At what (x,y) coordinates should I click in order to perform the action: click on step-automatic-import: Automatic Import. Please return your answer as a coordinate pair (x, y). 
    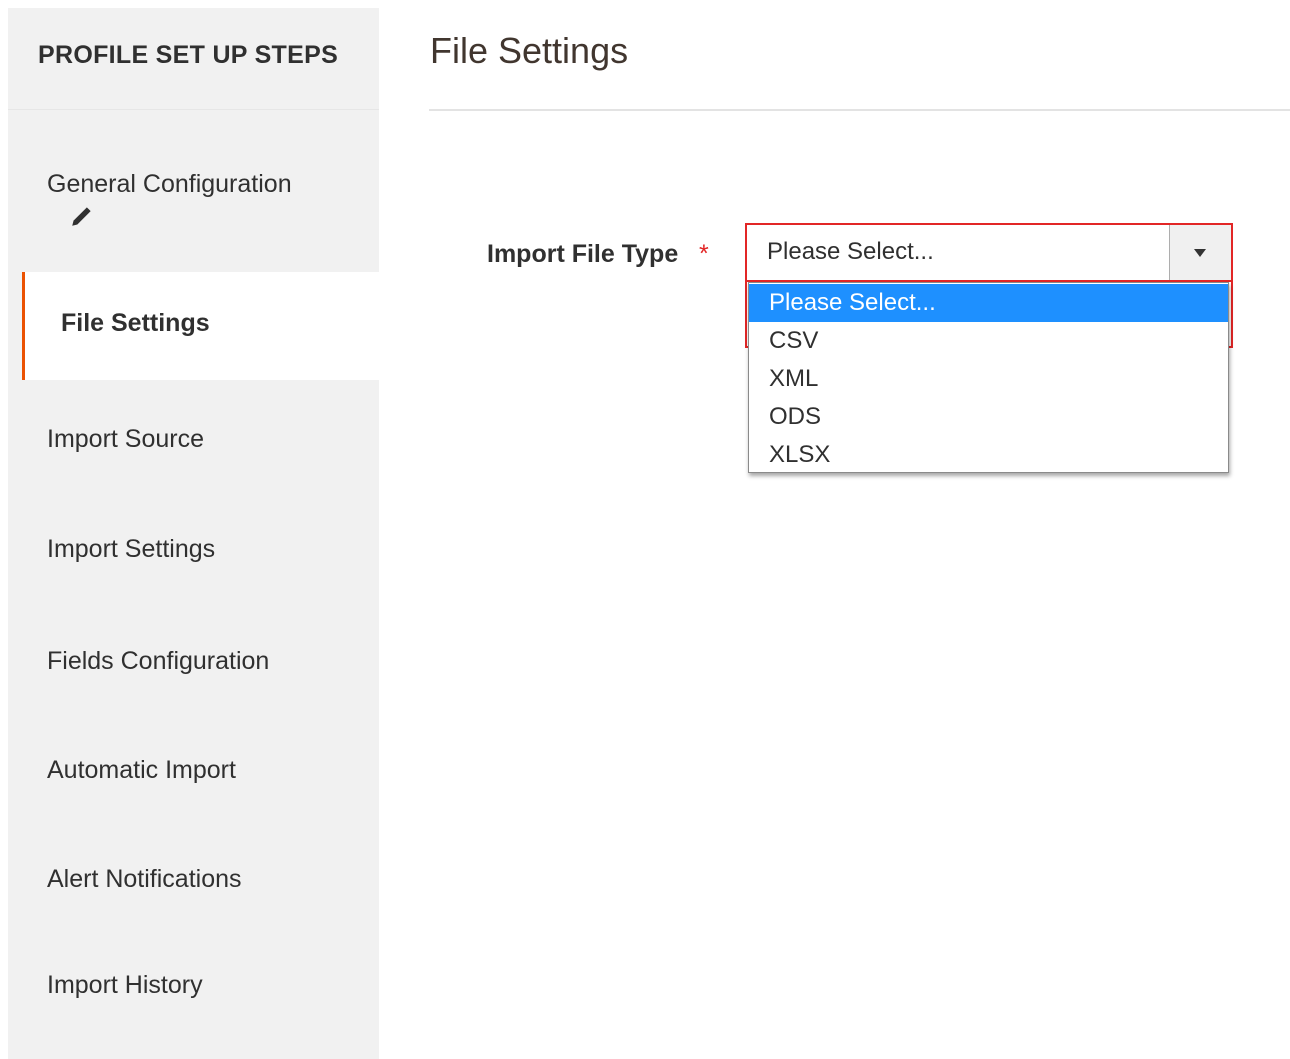
    Looking at the image, I should click on (193, 765).